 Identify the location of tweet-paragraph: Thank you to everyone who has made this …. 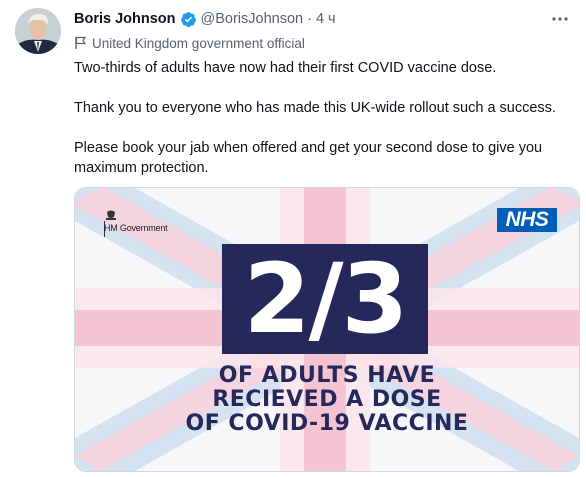
(315, 108).